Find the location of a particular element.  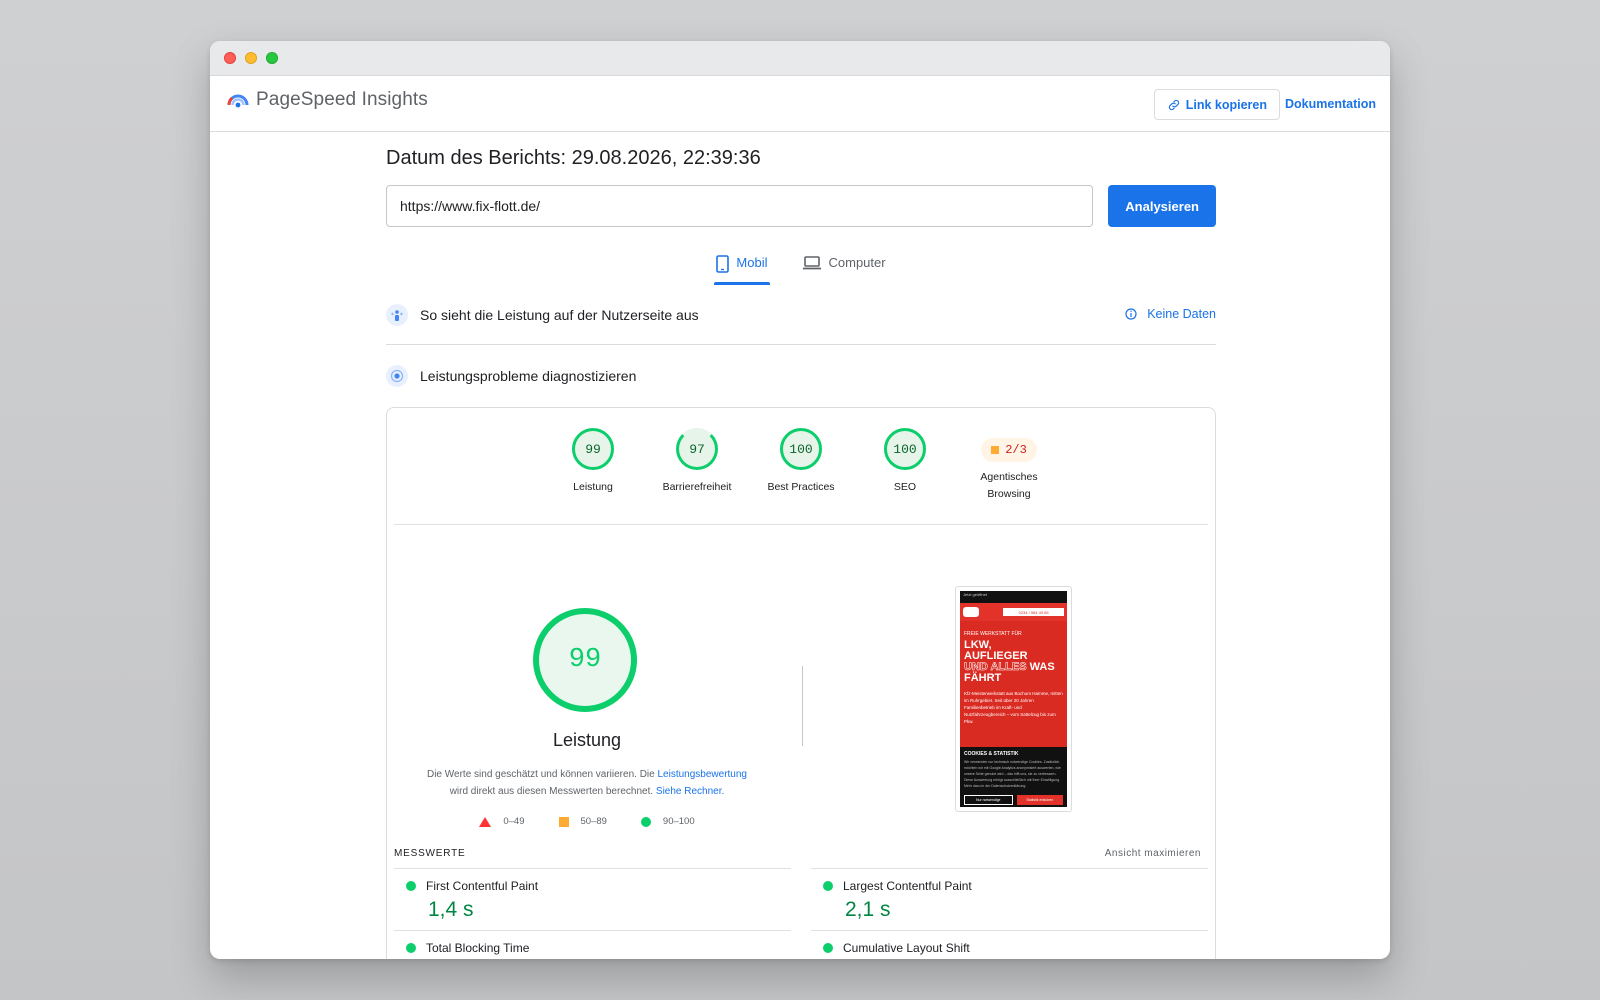

legend-fail: 0–49 is located at coordinates (502, 821).